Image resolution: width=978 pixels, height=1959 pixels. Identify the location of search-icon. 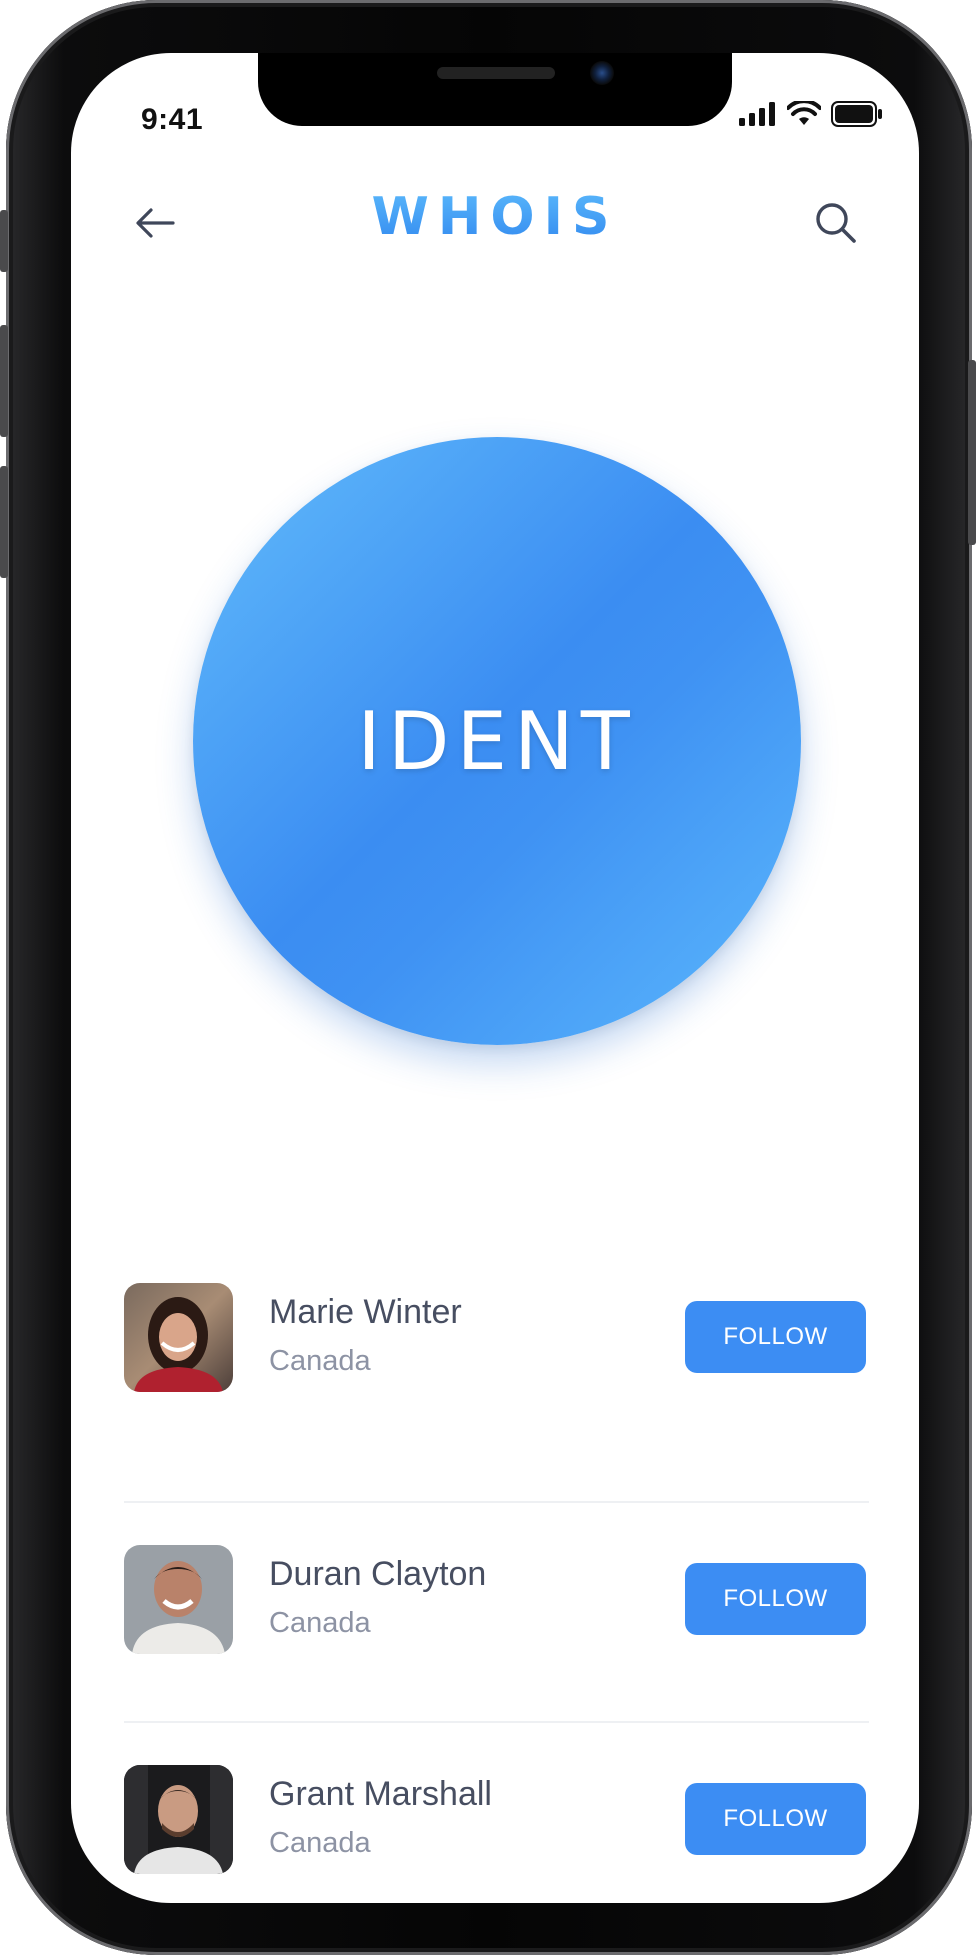
(836, 223).